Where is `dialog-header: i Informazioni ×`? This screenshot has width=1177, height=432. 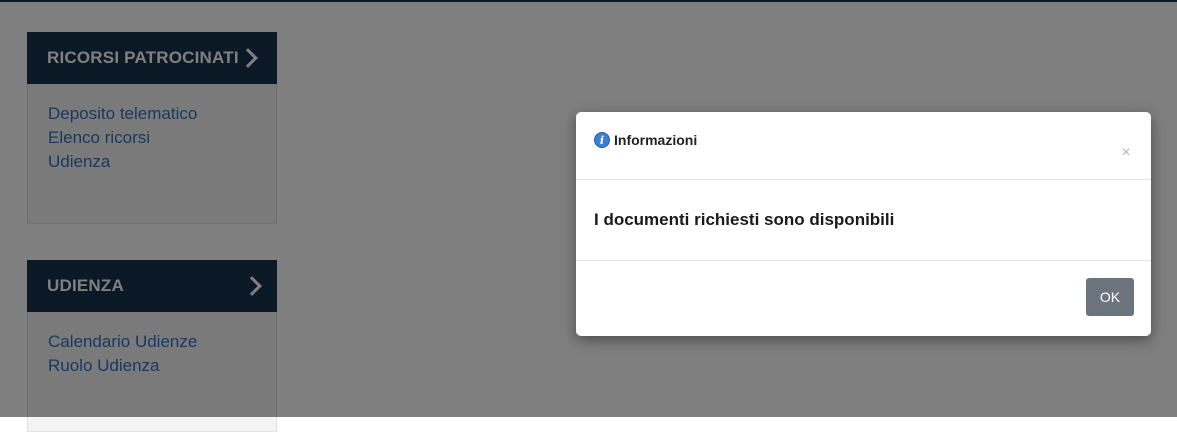
dialog-header: i Informazioni × is located at coordinates (863, 146).